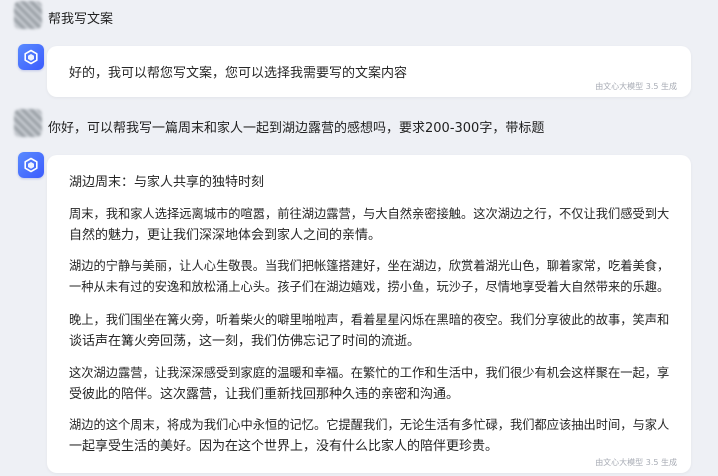 This screenshot has height=476, width=718. What do you see at coordinates (225, 235) in the screenshot?
I see `article-paragraph-1-line-2: 自然的魅力，更让我们深深地体会到家人之间的亲情。` at bounding box center [225, 235].